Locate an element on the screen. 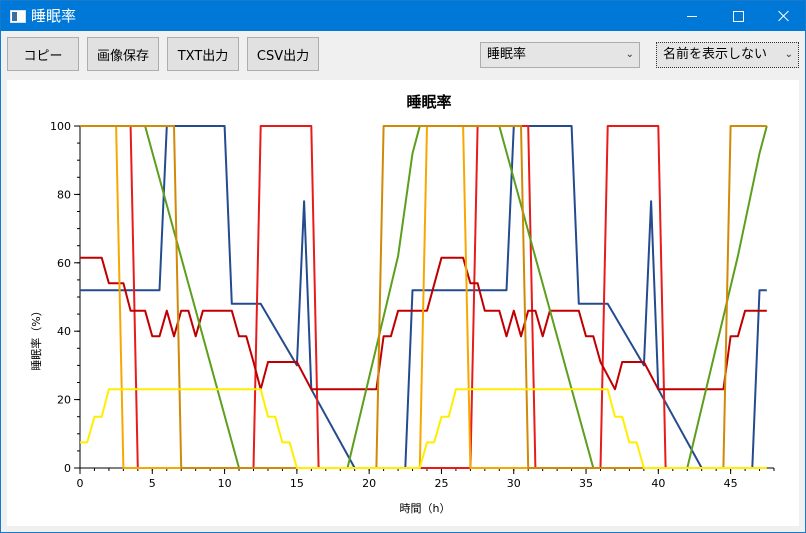 The image size is (806, 533). save-image-button: 画像保存 is located at coordinates (123, 54).